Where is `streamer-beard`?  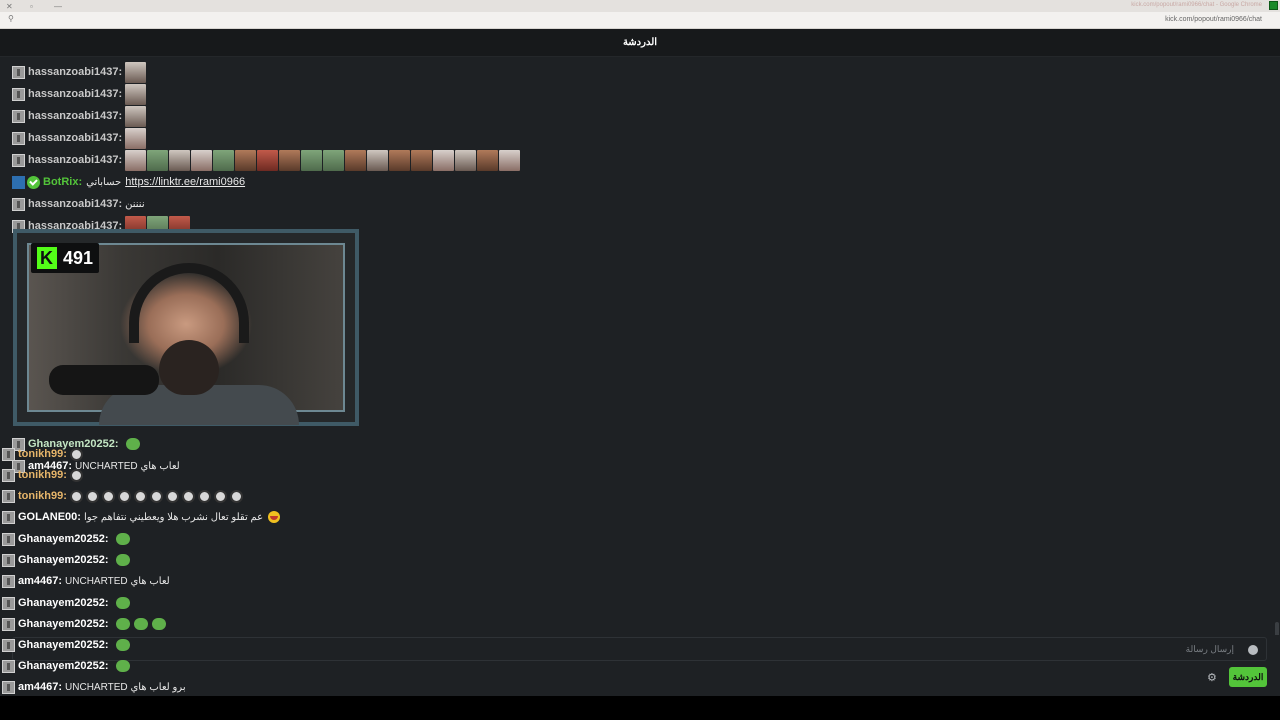
streamer-beard is located at coordinates (189, 367).